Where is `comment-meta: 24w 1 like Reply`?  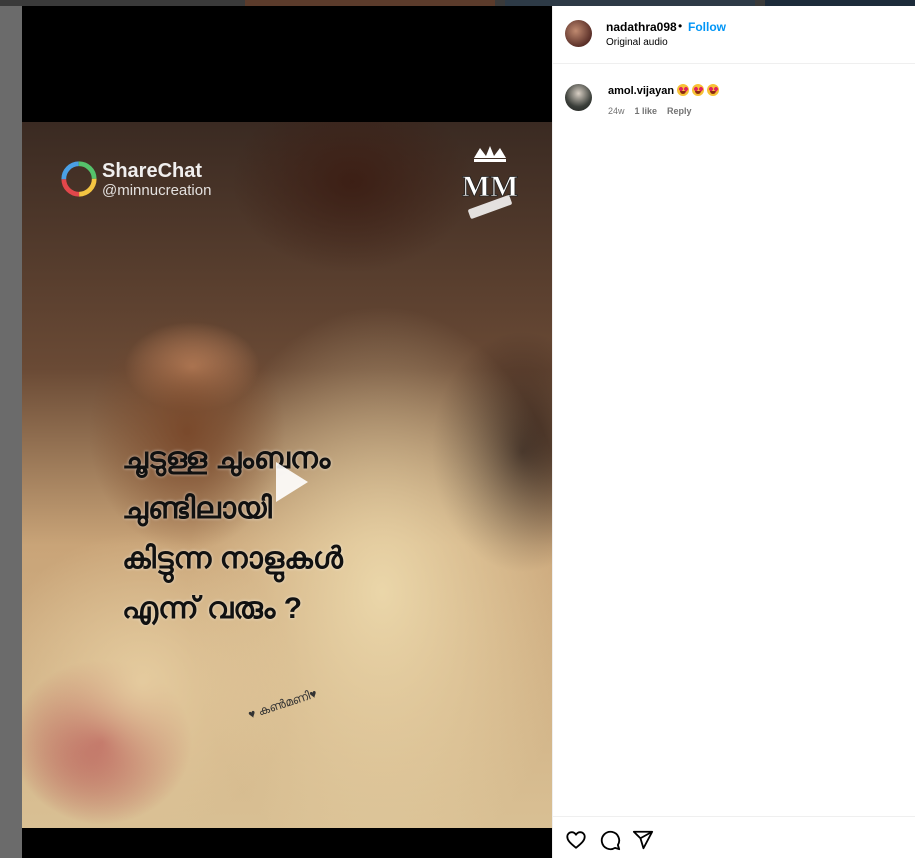 comment-meta: 24w 1 like Reply is located at coordinates (650, 111).